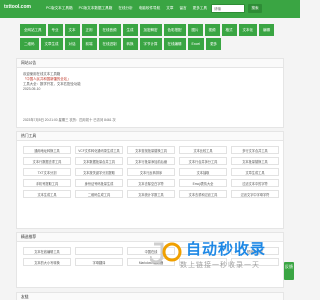 The image size is (320, 300). What do you see at coordinates (266, 30) in the screenshot?
I see `category-item: 编辑` at bounding box center [266, 30].